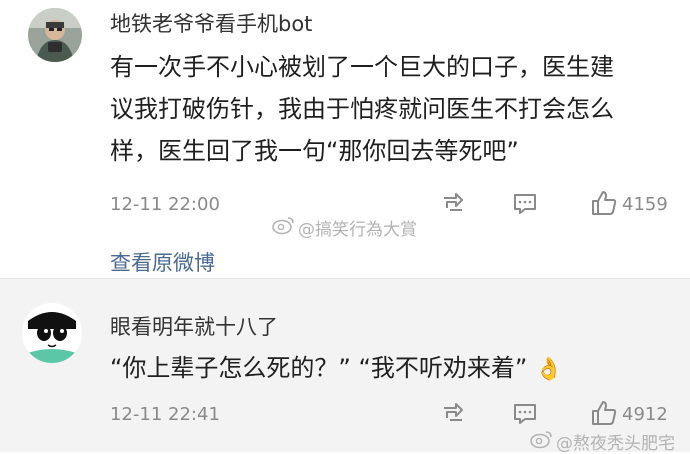  I want to click on comment-text-line: 议我打破伤针，我由于怕疼就问医生不打会怎么, so click(362, 109).